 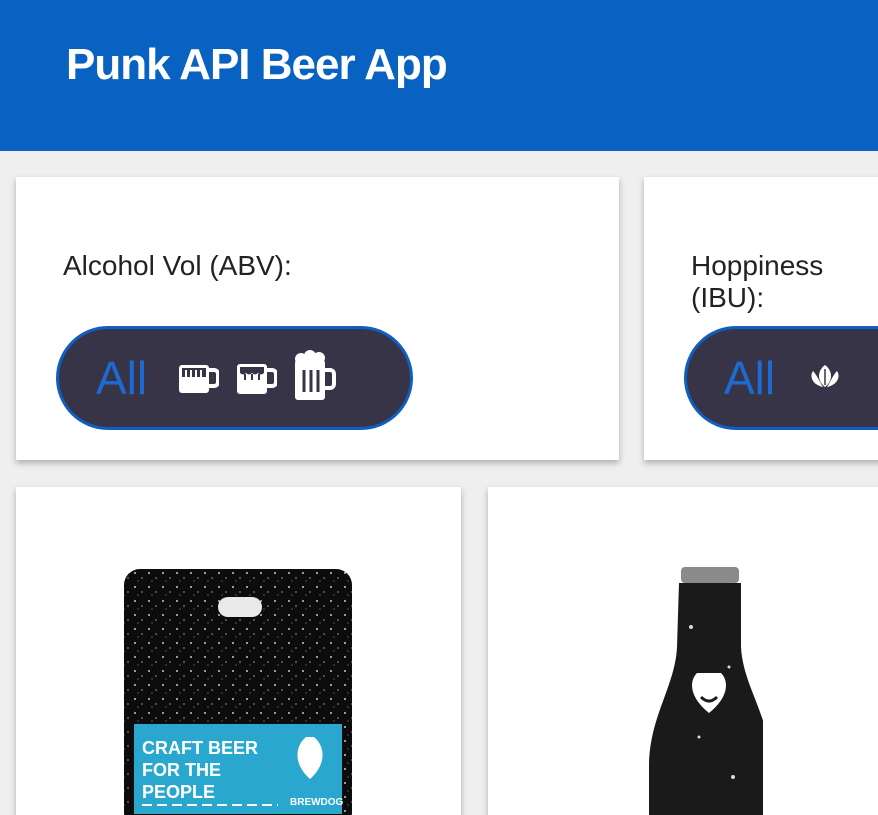 What do you see at coordinates (178, 792) in the screenshot?
I see `can-text-line-3: PEOPLE` at bounding box center [178, 792].